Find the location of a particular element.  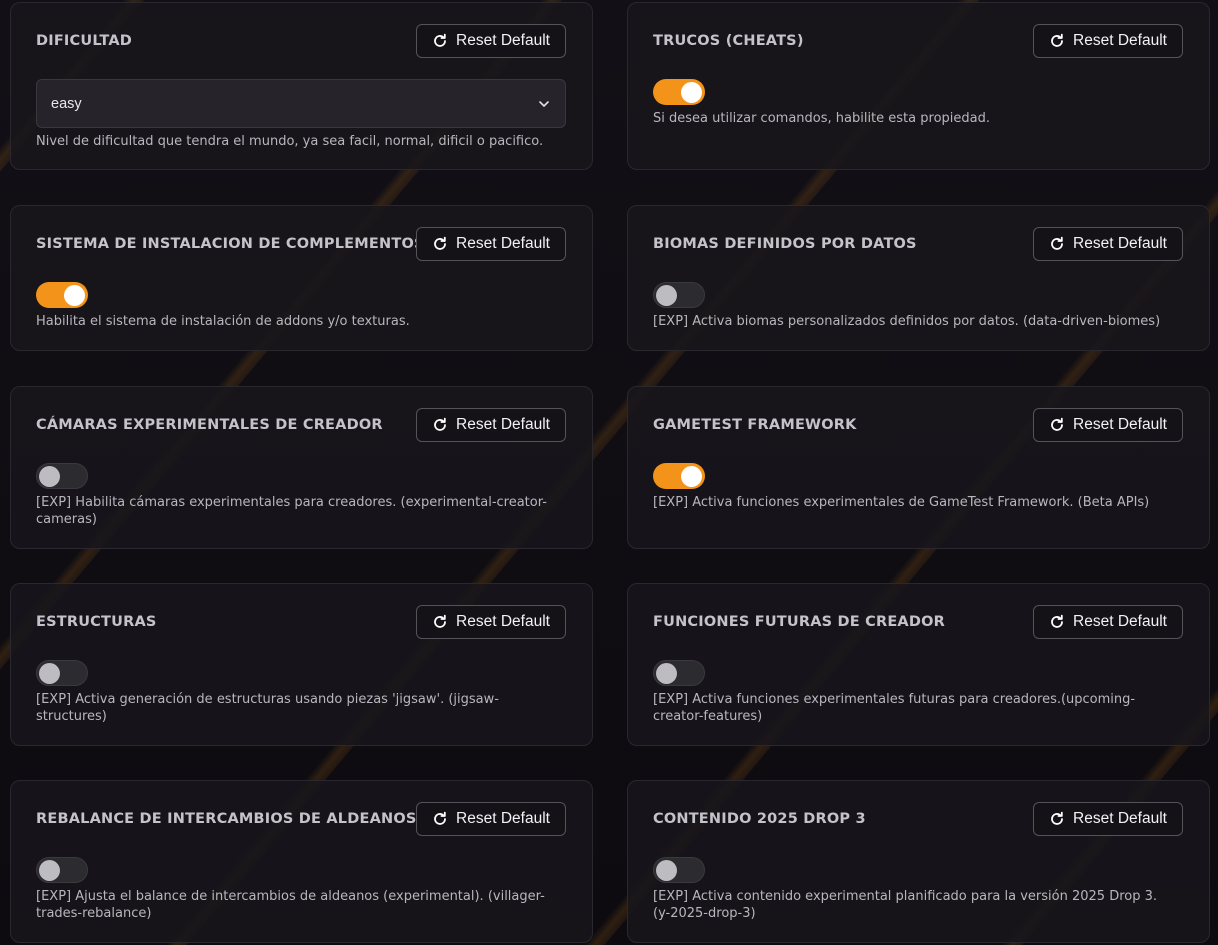

difficulty-select-value: easy is located at coordinates (66, 103).